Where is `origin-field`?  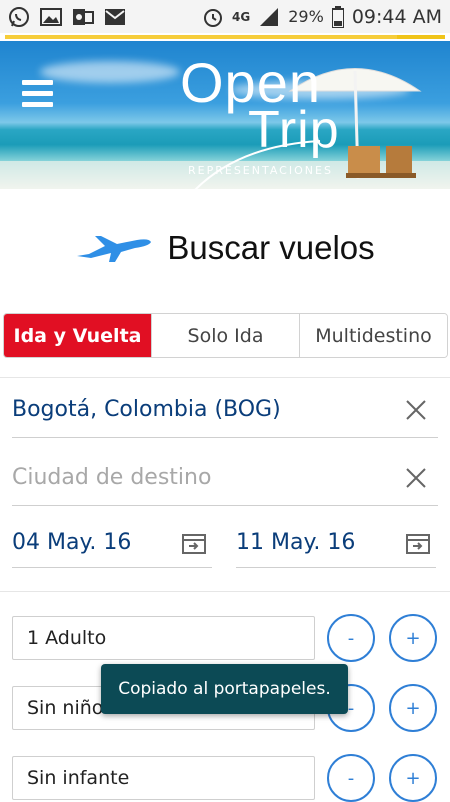 origin-field is located at coordinates (225, 410).